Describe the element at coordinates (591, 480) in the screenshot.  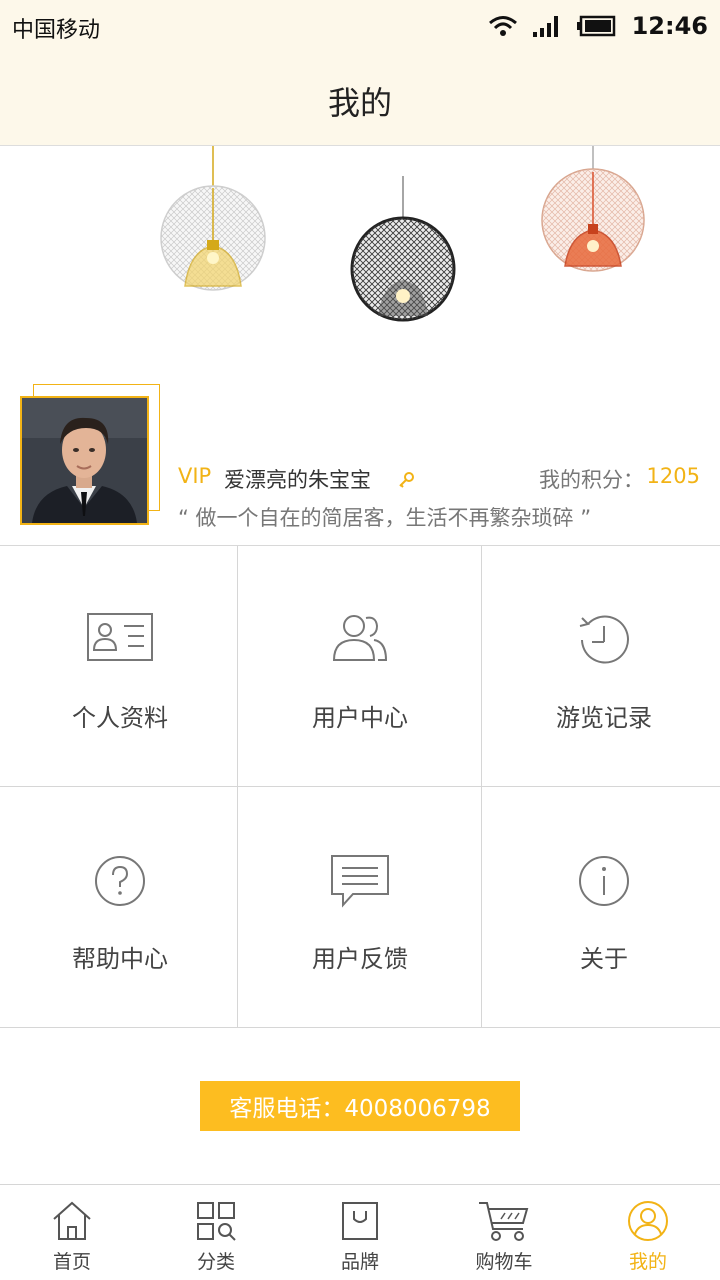
I see `points-label: 我的积分：` at that location.